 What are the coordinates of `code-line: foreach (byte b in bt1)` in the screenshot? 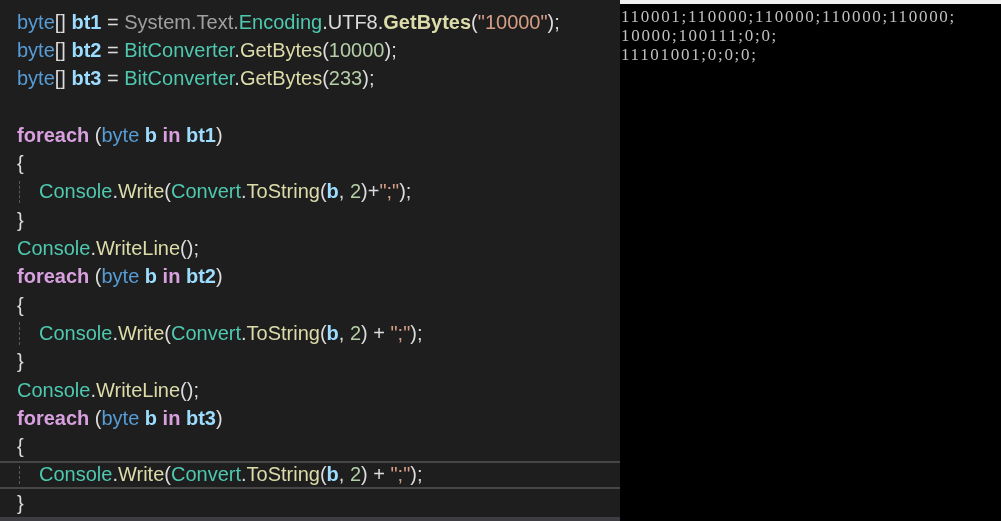 It's located at (120, 135).